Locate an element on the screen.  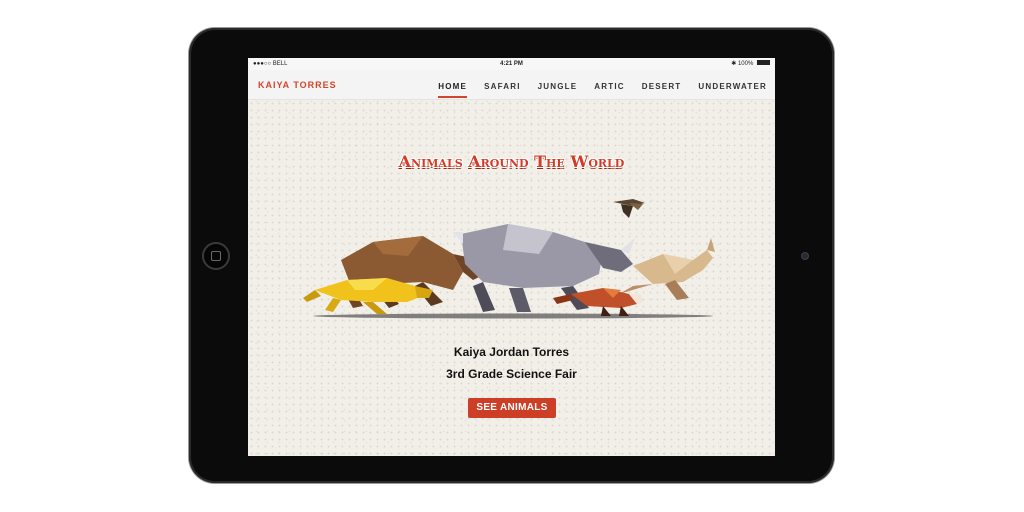
kangaroo-icon is located at coordinates (667, 269).